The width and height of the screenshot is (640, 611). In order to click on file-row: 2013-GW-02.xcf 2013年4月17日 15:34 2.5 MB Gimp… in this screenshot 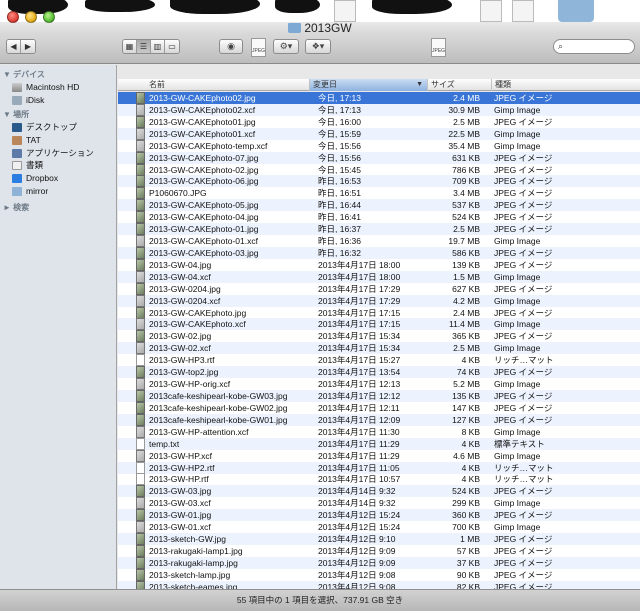, I will do `click(379, 348)`.